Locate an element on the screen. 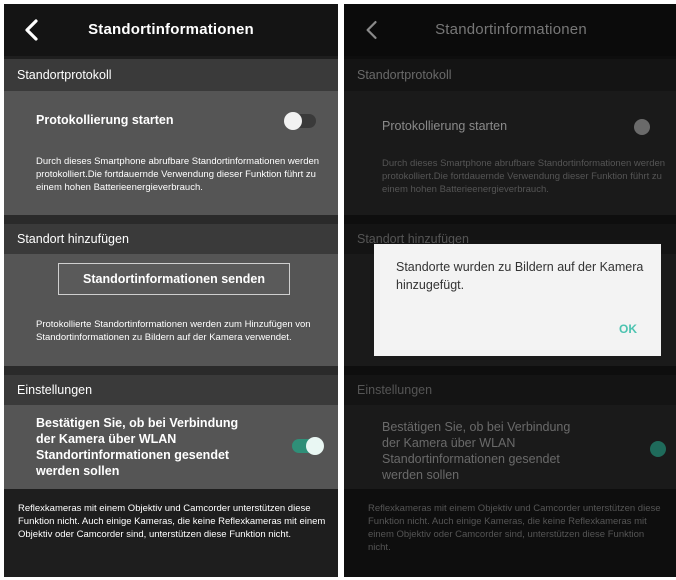  ok-button: OK is located at coordinates (628, 329).